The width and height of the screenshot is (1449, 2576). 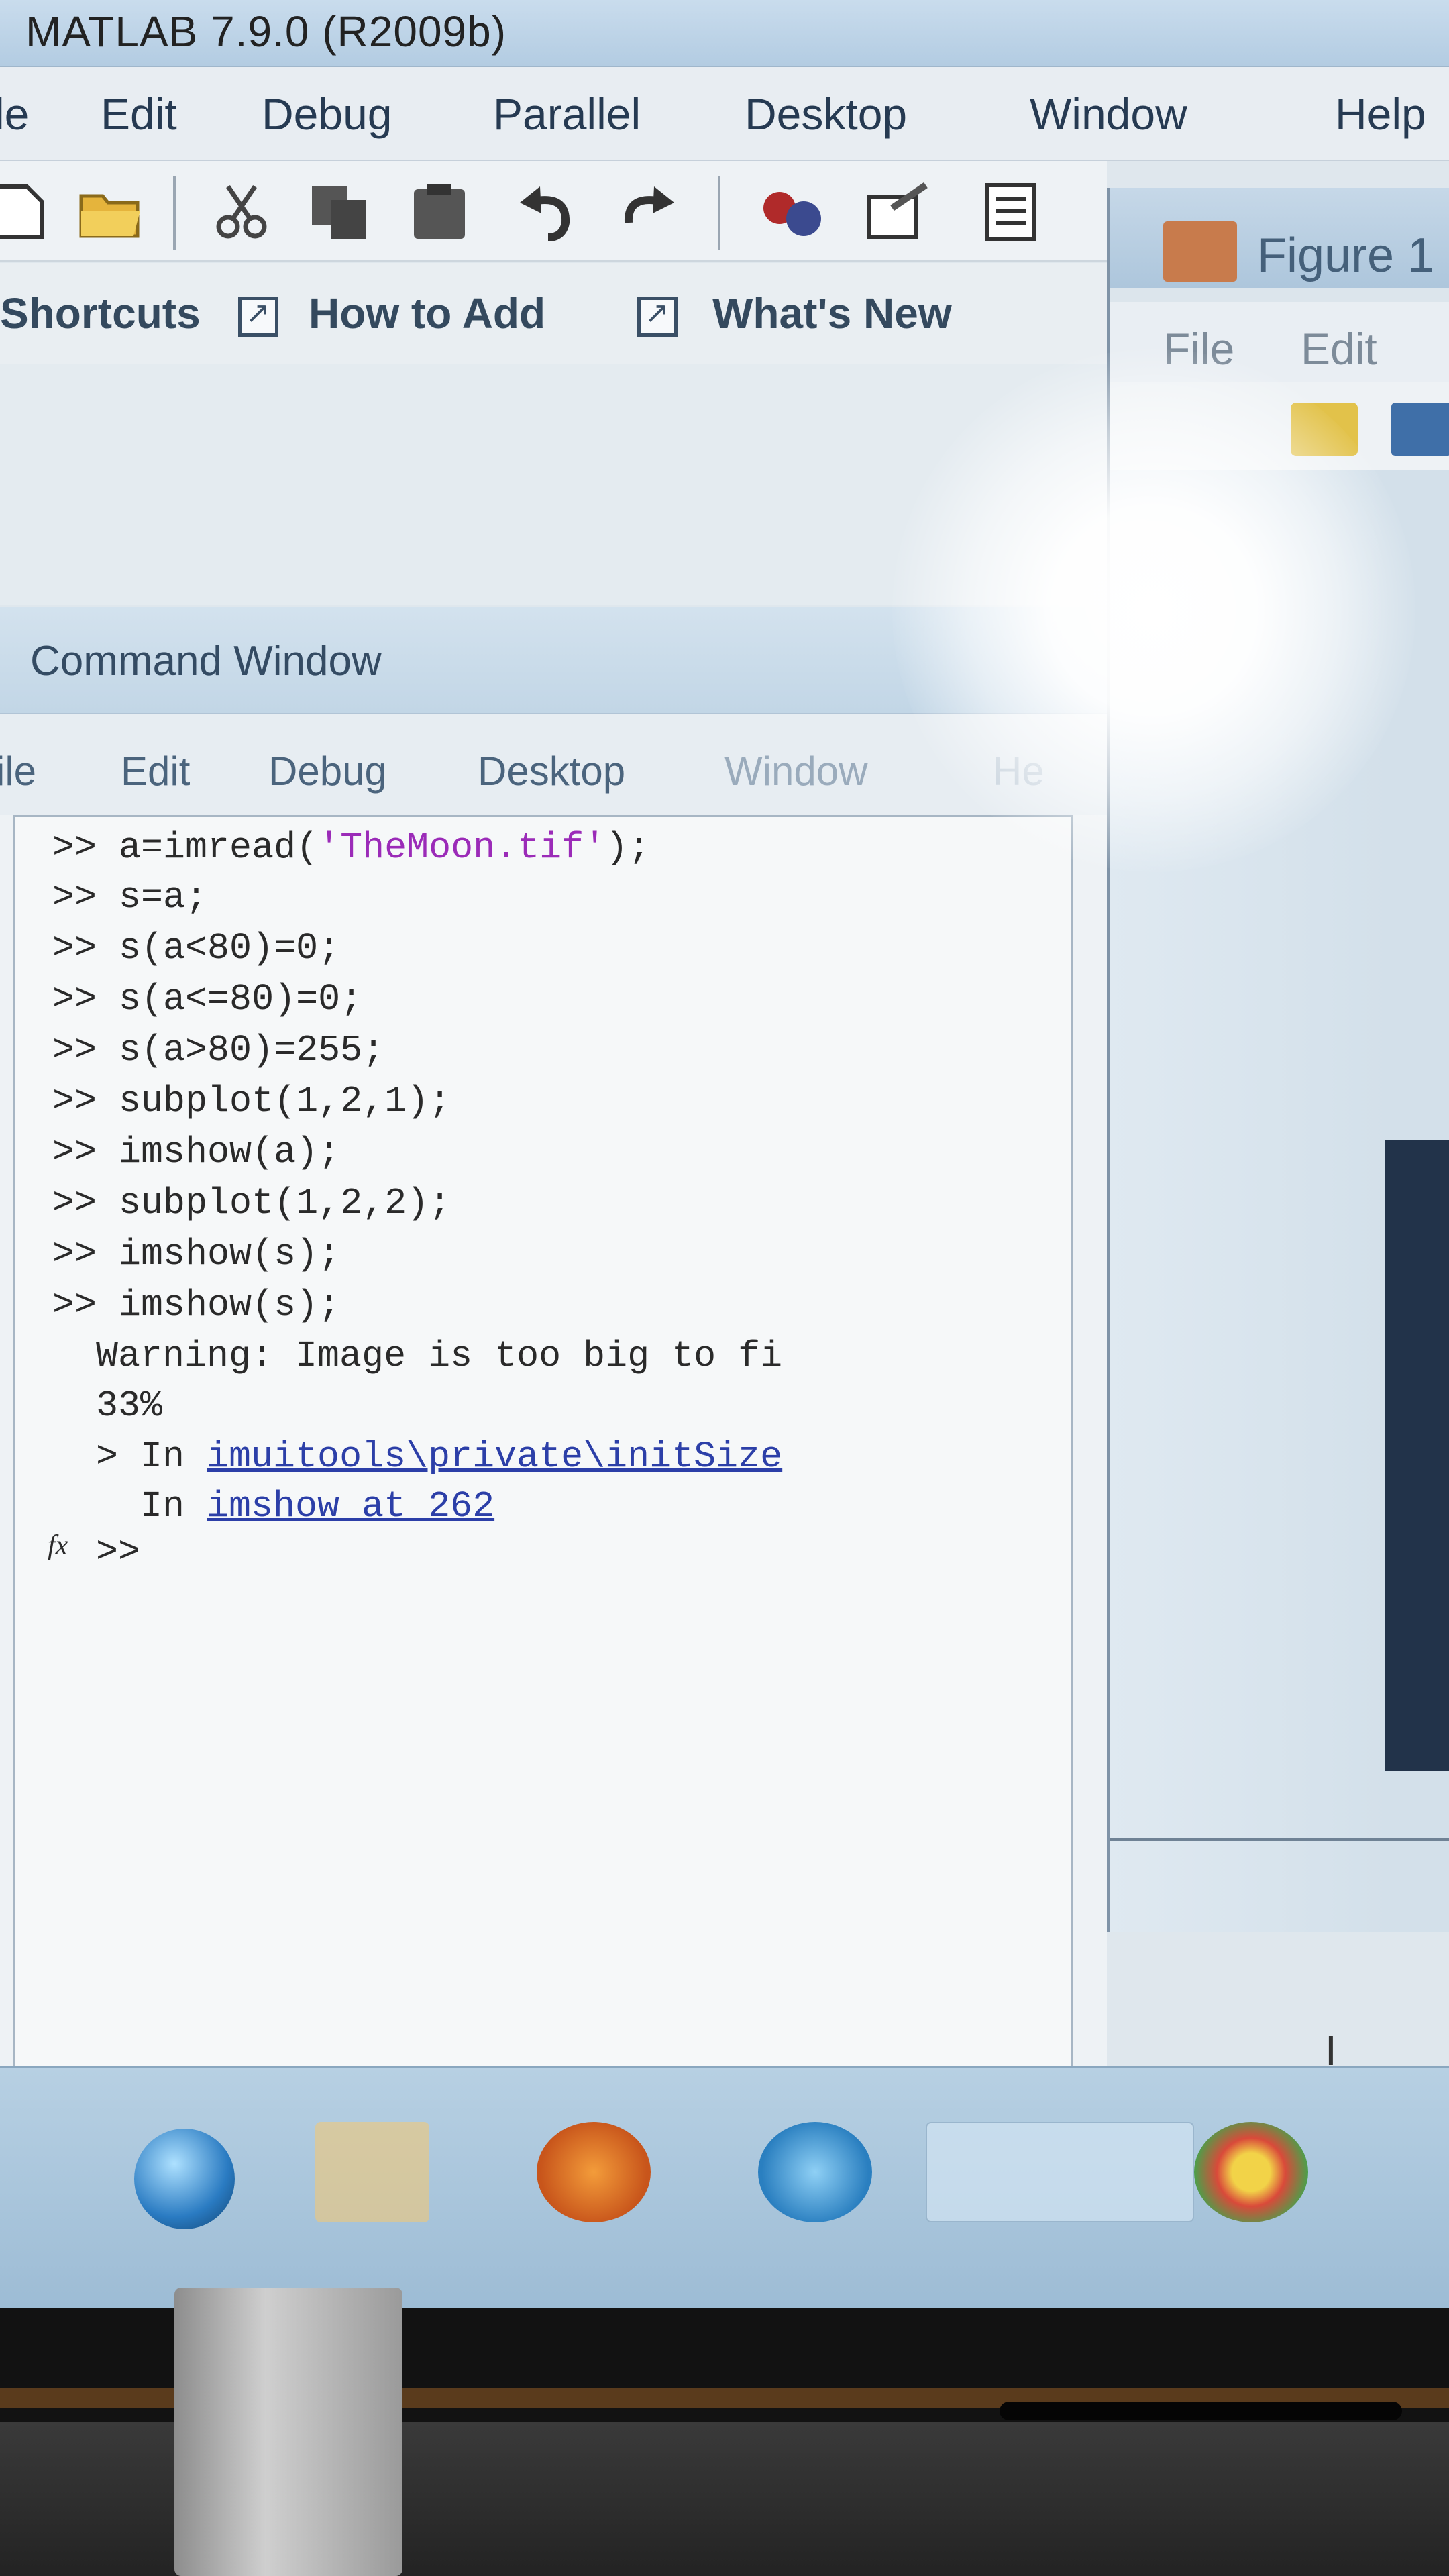 What do you see at coordinates (724, 33) in the screenshot?
I see `matlab-title-bar: MATLAB 7.9.0 (R2009b)` at bounding box center [724, 33].